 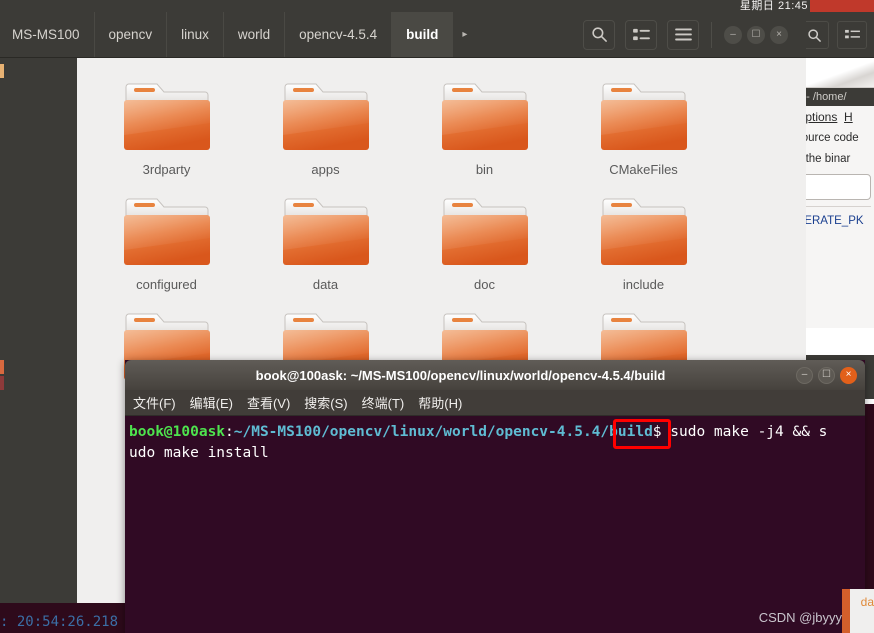 I want to click on sidebar-marker-lower, so click(x=2, y=383).